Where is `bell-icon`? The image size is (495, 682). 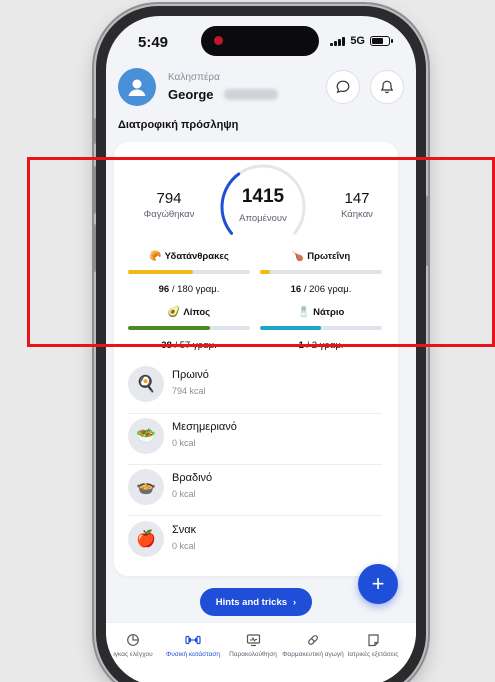
bell-icon is located at coordinates (387, 87).